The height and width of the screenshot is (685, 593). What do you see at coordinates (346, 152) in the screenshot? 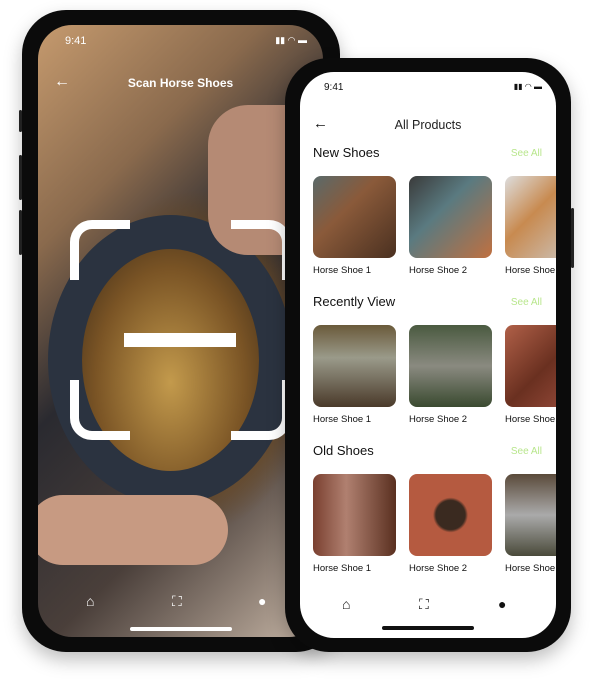
I see `section-title: New Shoes` at bounding box center [346, 152].